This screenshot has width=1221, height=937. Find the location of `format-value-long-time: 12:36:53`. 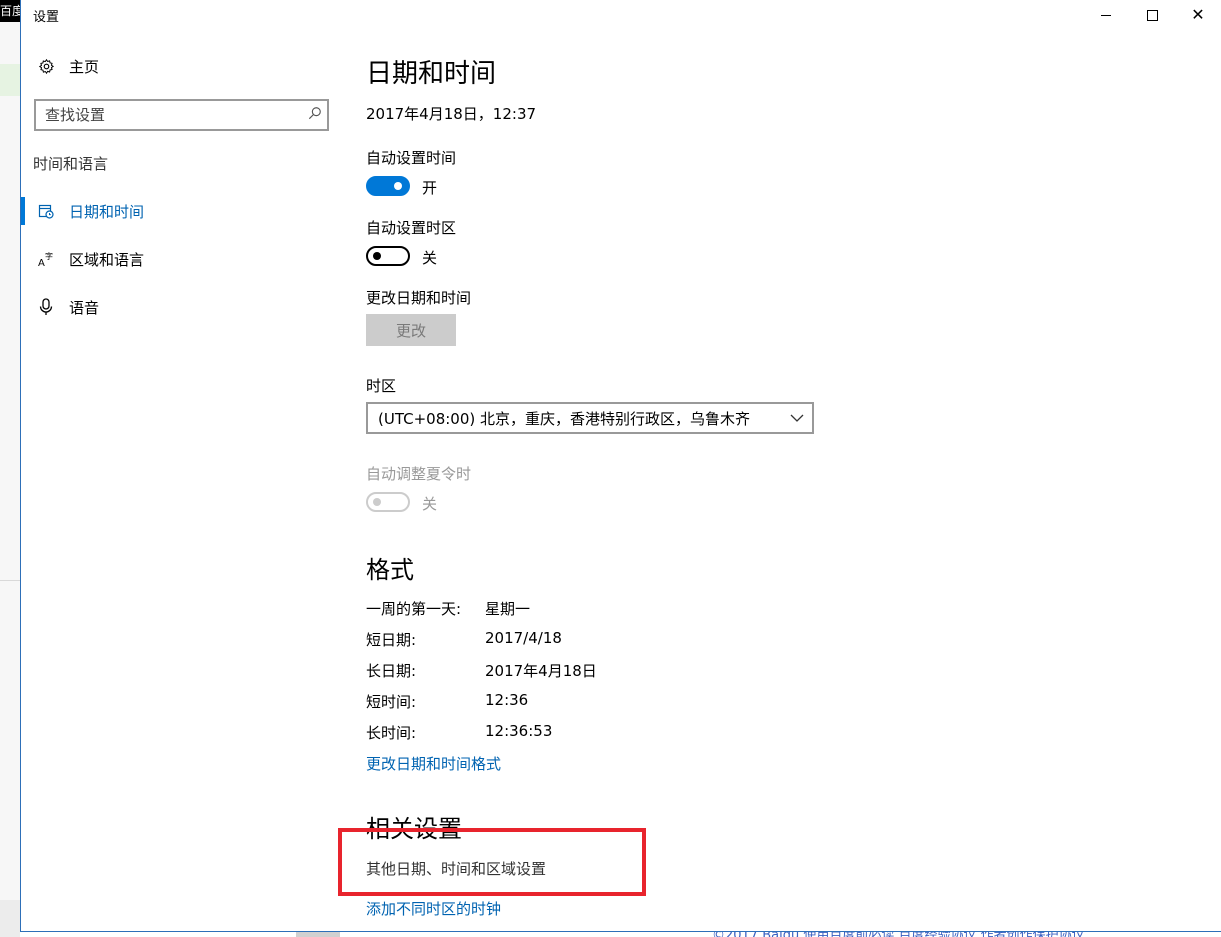

format-value-long-time: 12:36:53 is located at coordinates (519, 731).